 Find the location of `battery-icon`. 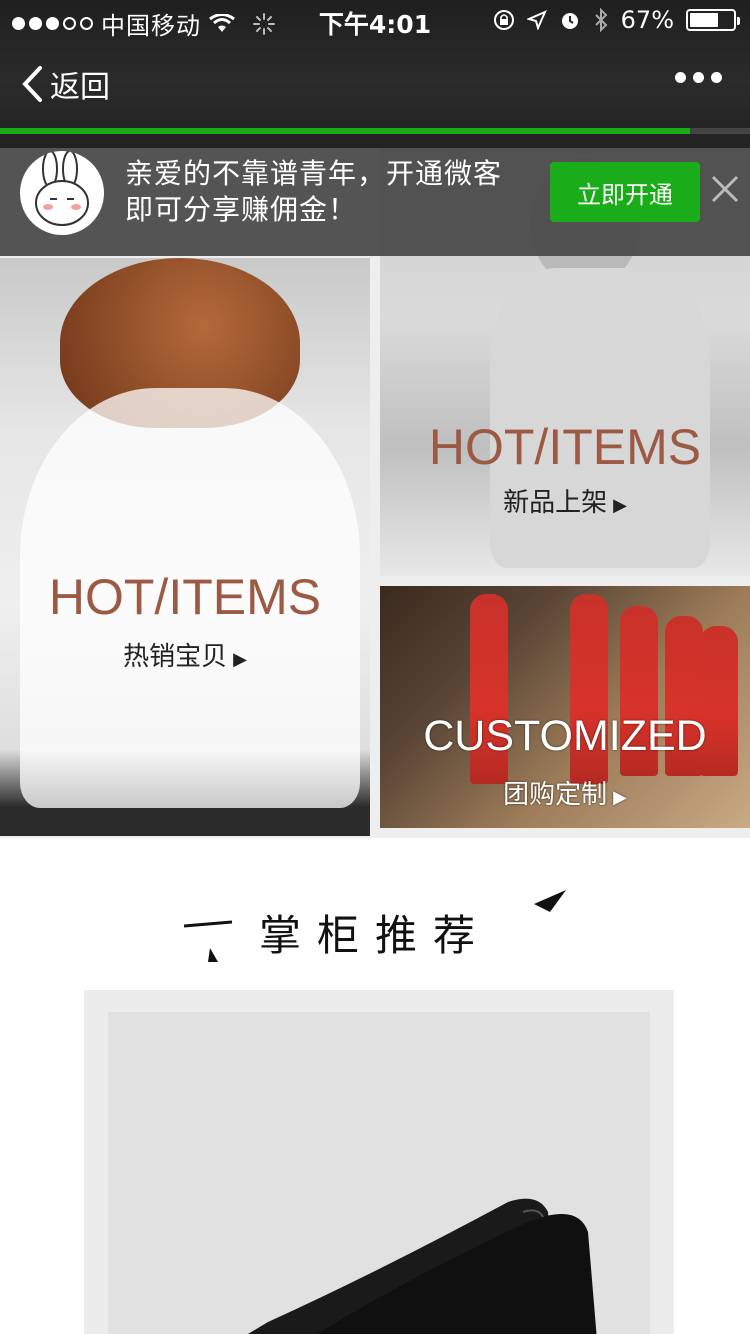

battery-icon is located at coordinates (713, 20).